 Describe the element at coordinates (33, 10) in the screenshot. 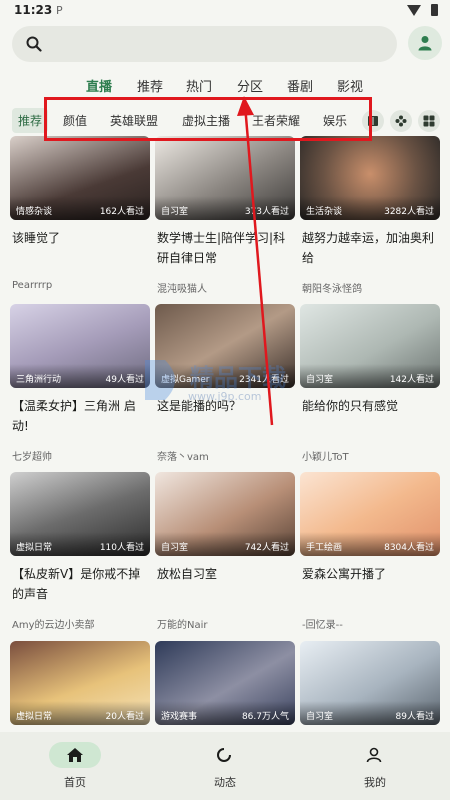

I see `status-time: 11:23` at that location.